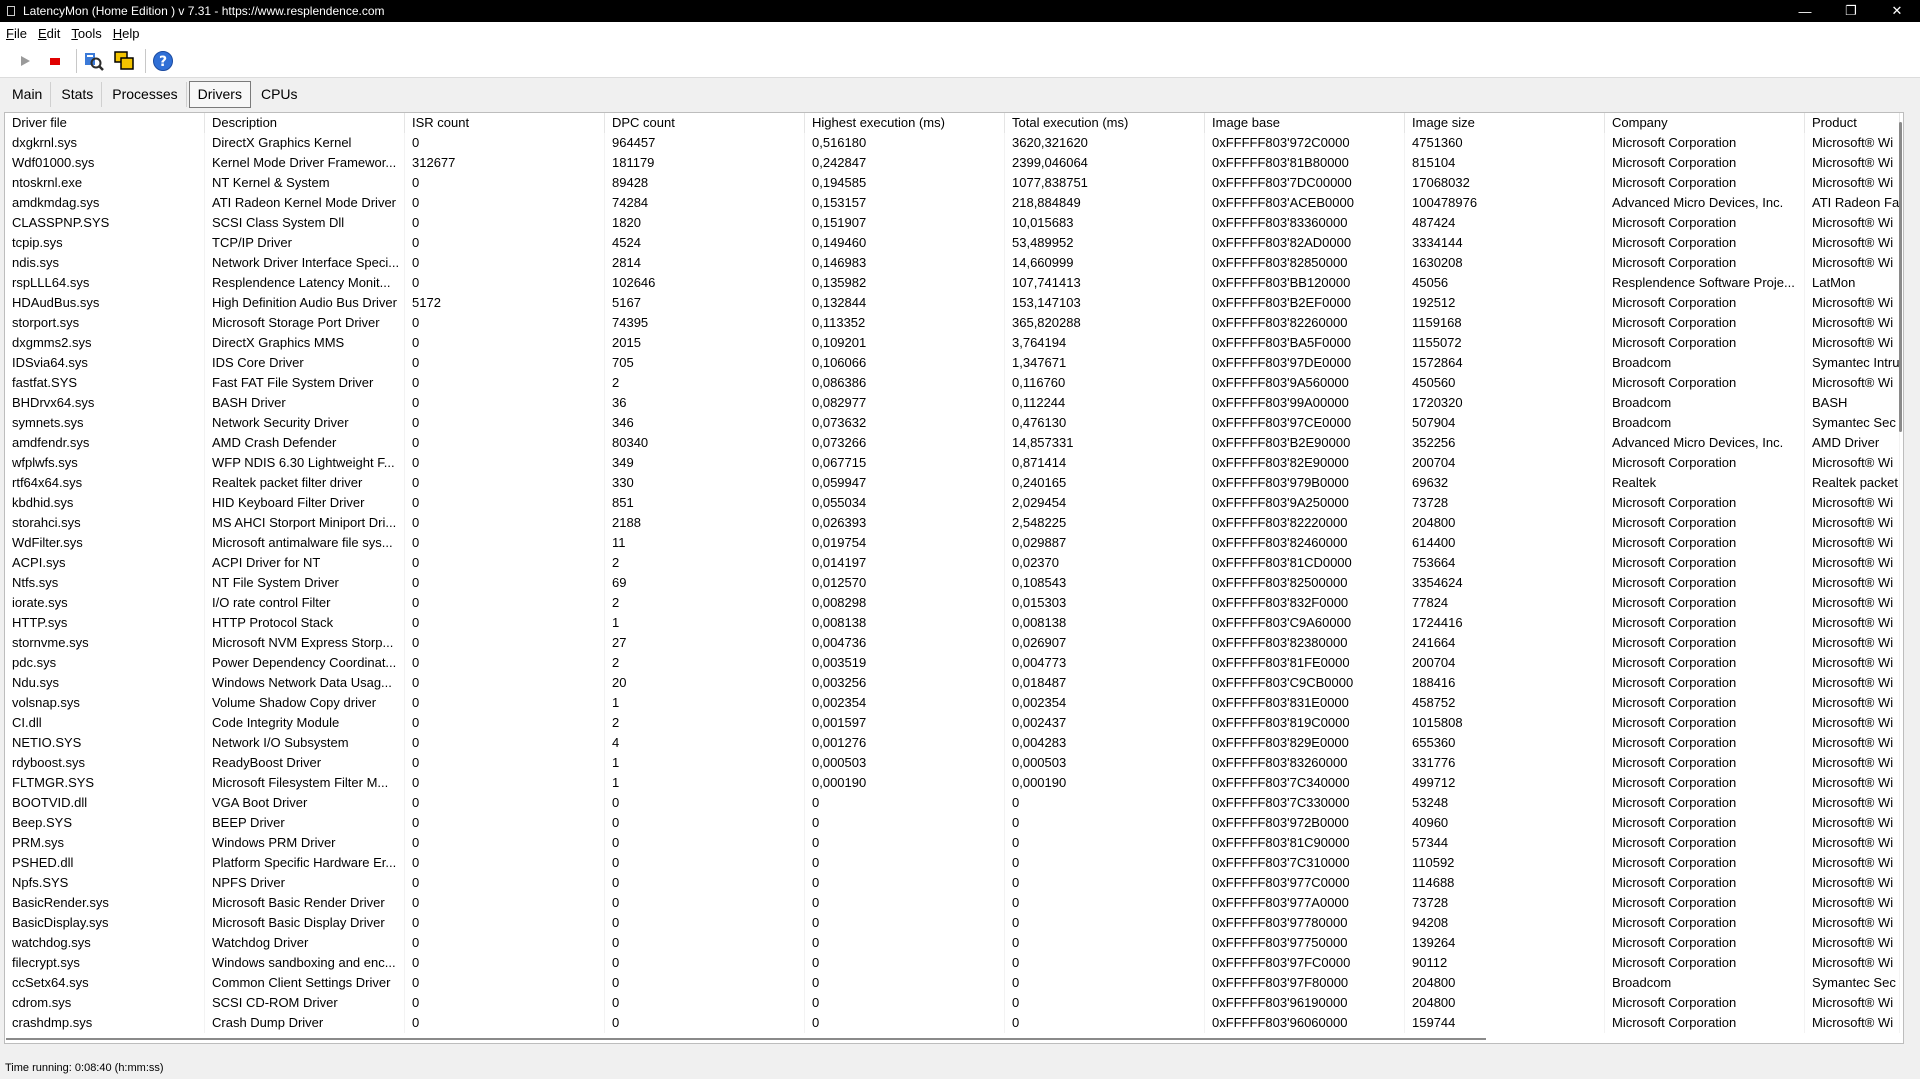  What do you see at coordinates (124, 61) in the screenshot?
I see `cpu-view-button` at bounding box center [124, 61].